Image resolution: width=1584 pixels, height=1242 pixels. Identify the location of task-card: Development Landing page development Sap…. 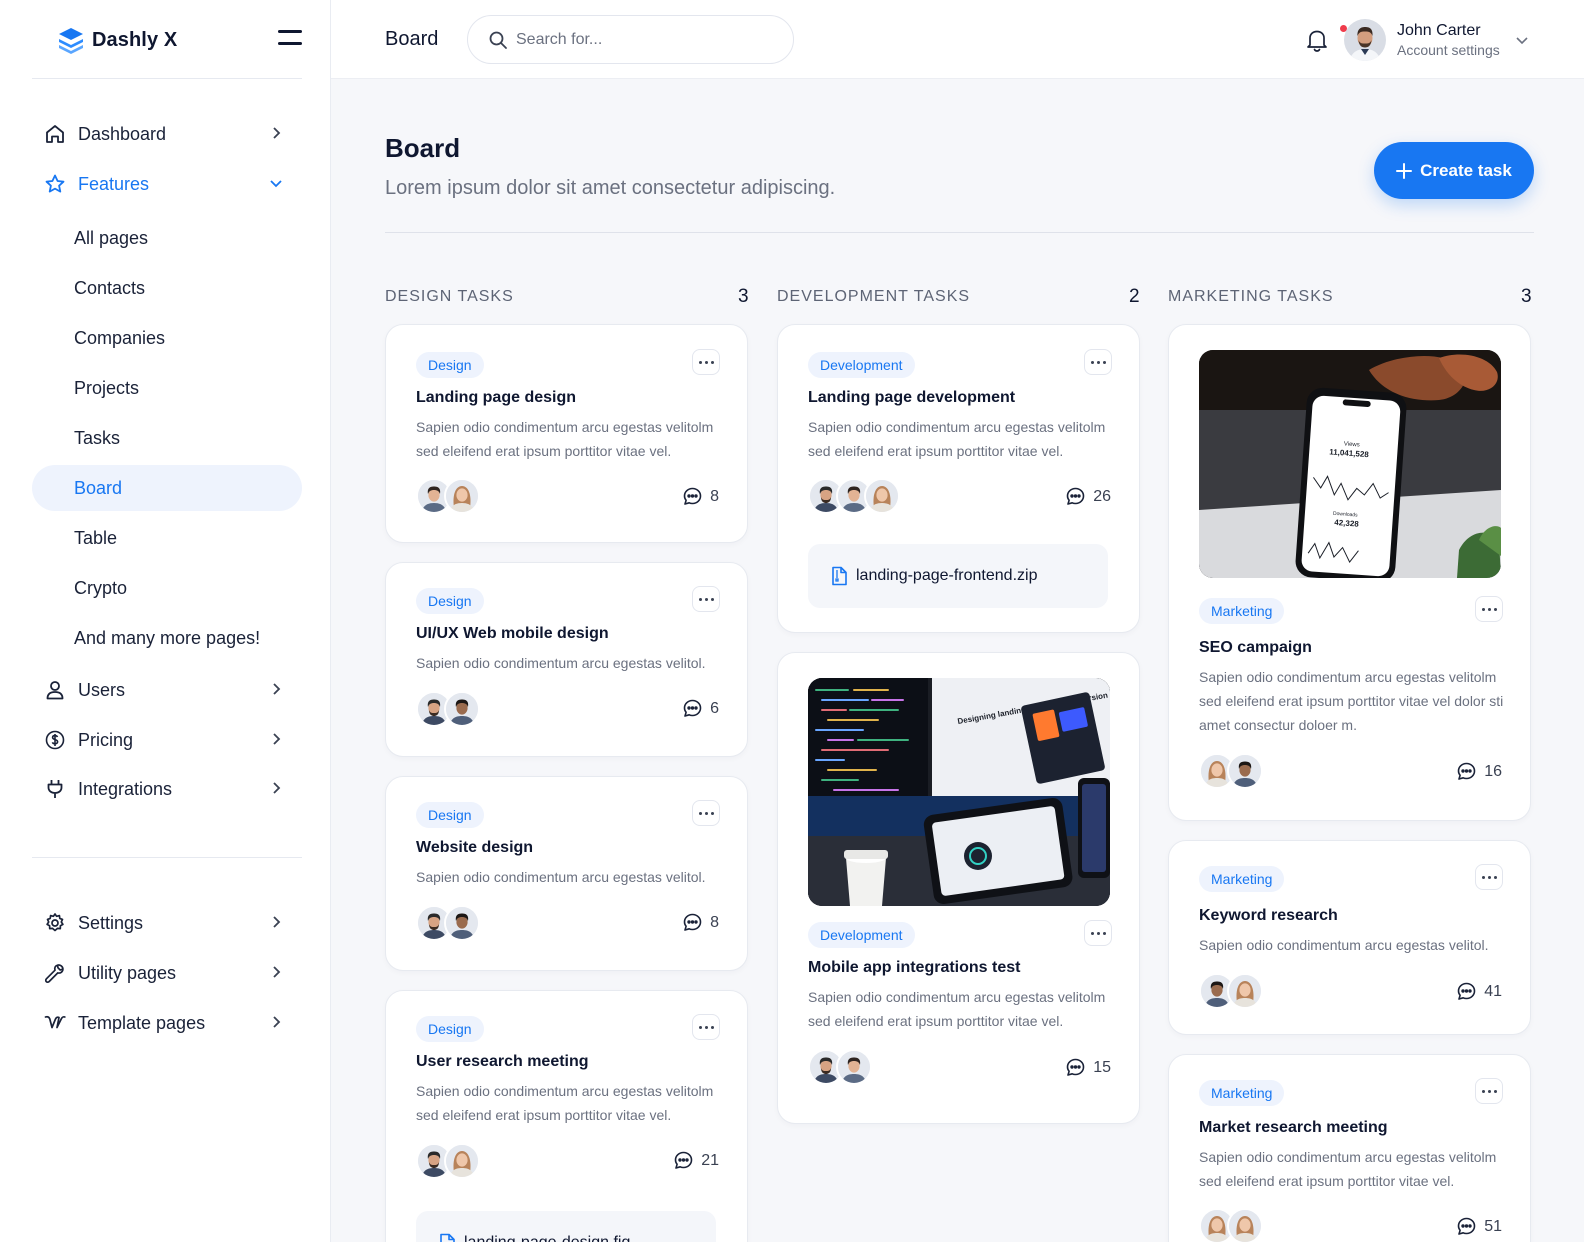
(958, 478).